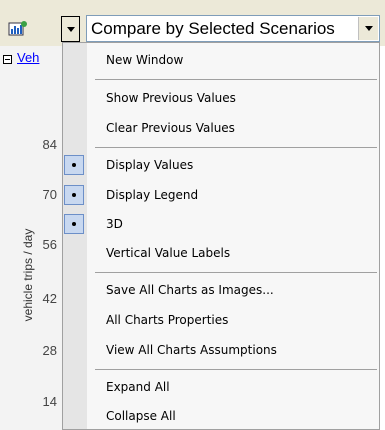 The image size is (385, 430). What do you see at coordinates (141, 416) in the screenshot?
I see `menu-item-label: Collapse All` at bounding box center [141, 416].